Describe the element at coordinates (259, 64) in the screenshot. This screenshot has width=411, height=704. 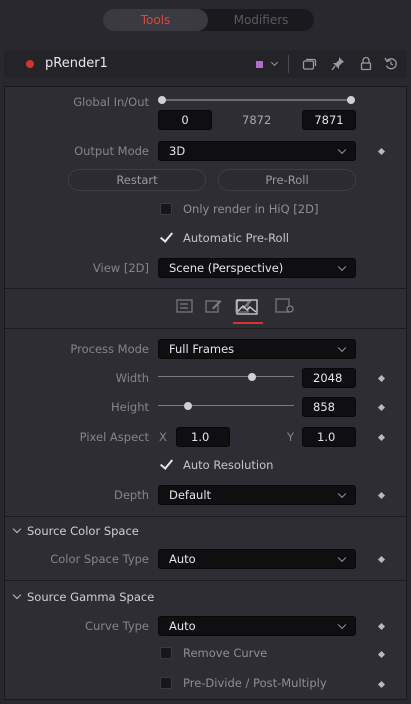
I see `color-swatch` at that location.